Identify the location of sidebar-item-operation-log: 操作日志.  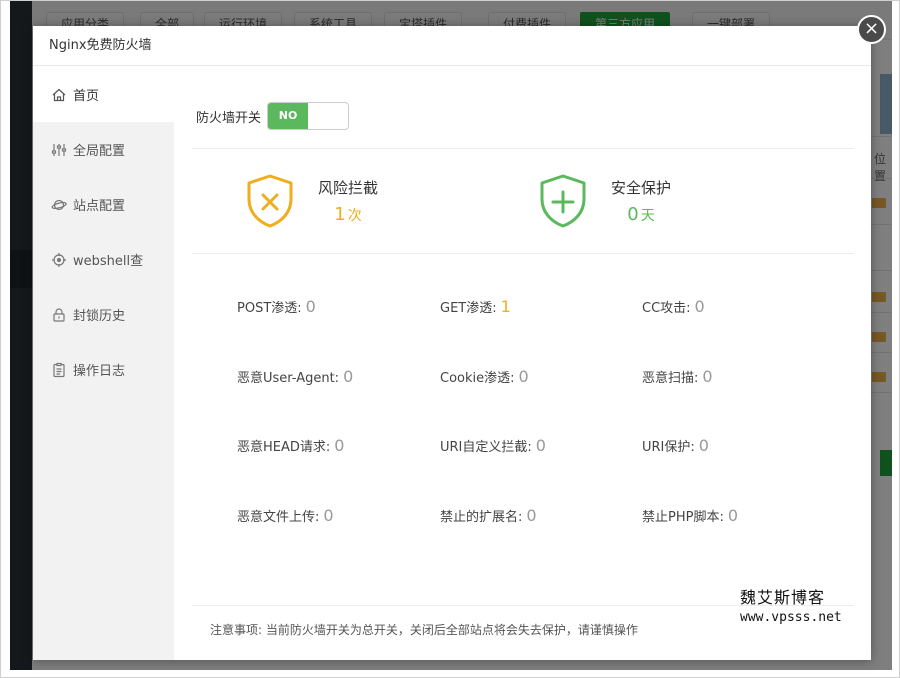
(103, 369).